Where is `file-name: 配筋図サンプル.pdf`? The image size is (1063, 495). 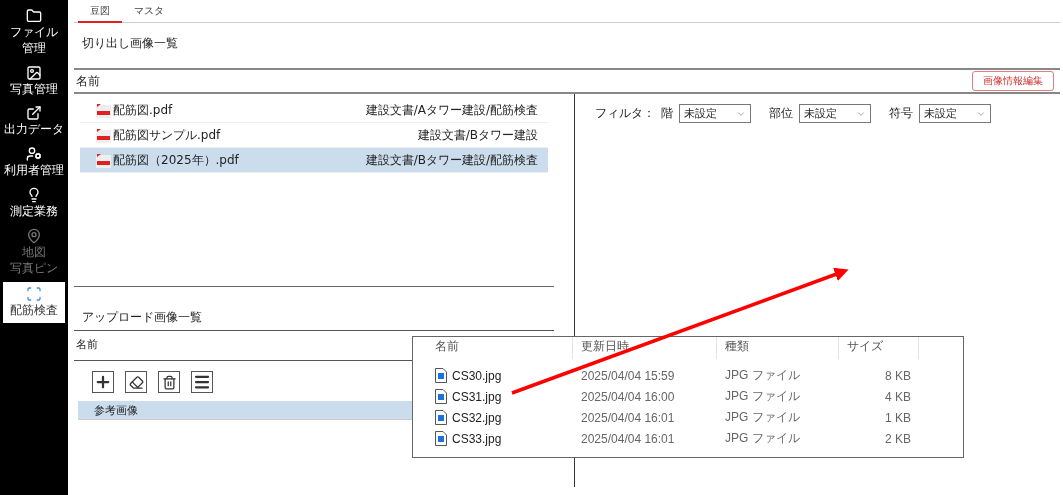 file-name: 配筋図サンプル.pdf is located at coordinates (167, 135).